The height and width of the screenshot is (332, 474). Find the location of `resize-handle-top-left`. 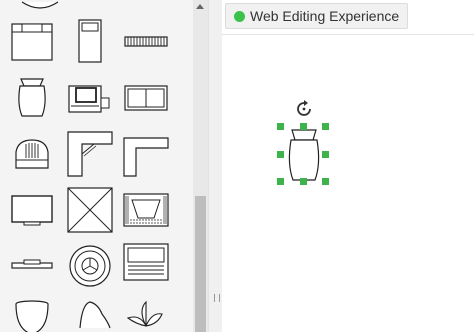

resize-handle-top-left is located at coordinates (280, 126).